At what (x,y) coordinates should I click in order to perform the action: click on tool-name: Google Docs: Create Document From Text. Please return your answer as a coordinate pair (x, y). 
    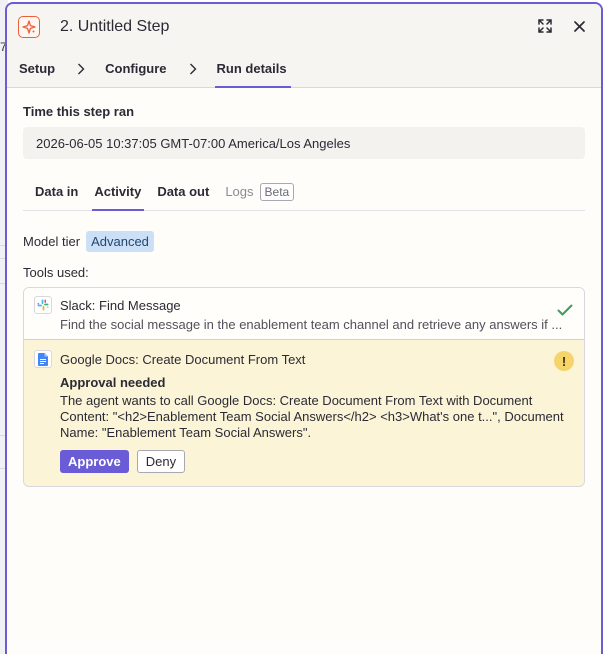
    Looking at the image, I should click on (183, 359).